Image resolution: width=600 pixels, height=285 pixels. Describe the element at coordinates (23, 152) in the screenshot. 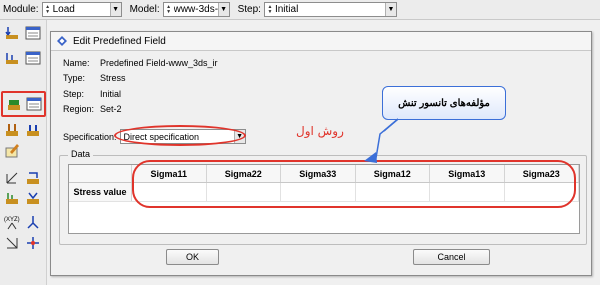

I see `load-toolbox: (XYZ)` at that location.